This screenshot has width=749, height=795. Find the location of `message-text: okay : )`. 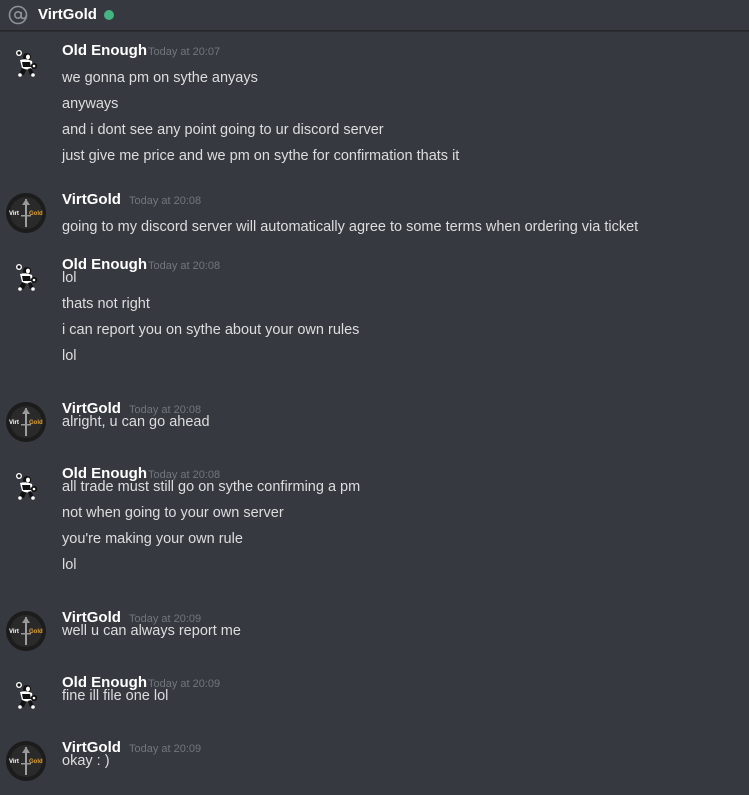

message-text: okay : ) is located at coordinates (86, 761).